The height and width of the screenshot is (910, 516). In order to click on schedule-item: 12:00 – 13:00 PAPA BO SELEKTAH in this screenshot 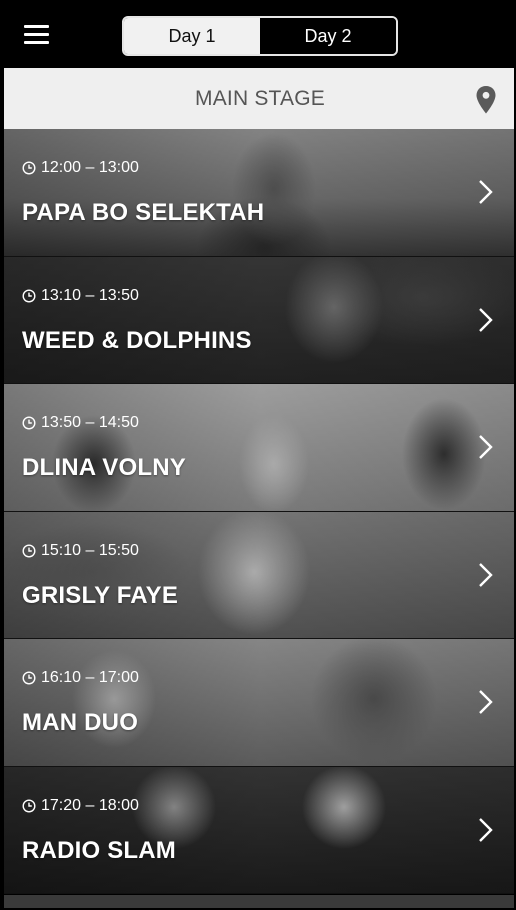, I will do `click(259, 193)`.